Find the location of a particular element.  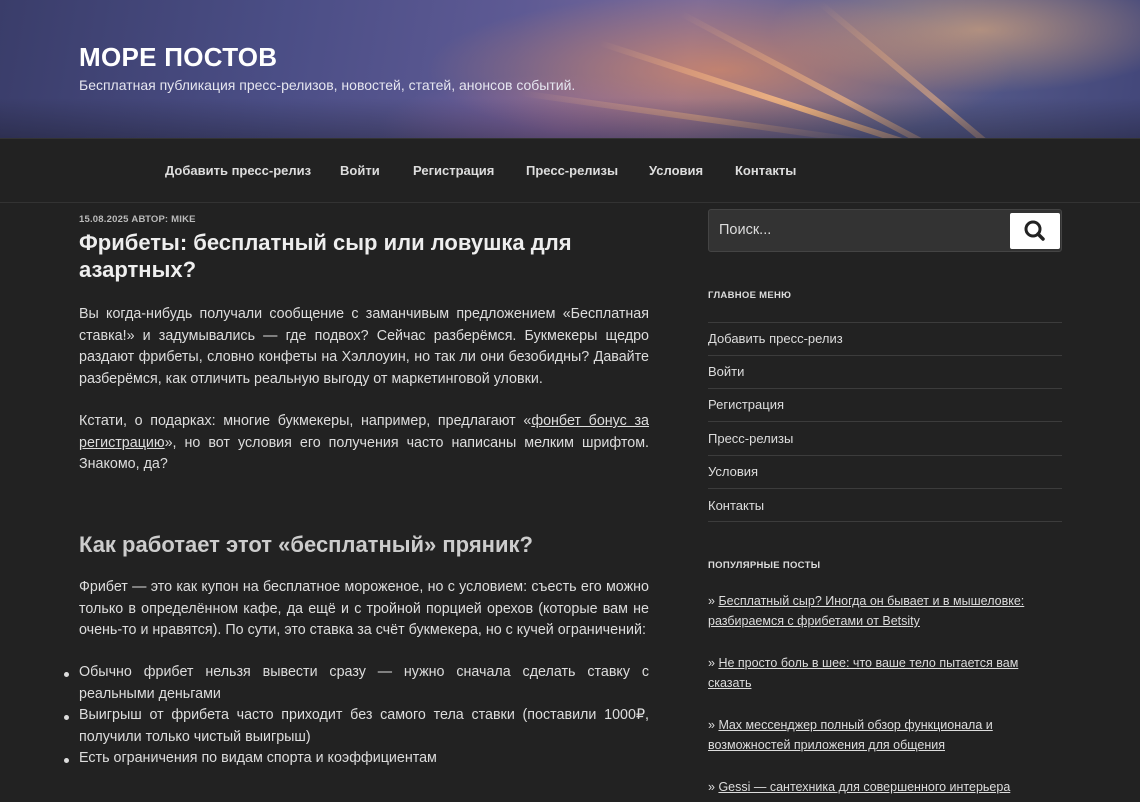

search-input is located at coordinates (864, 230).